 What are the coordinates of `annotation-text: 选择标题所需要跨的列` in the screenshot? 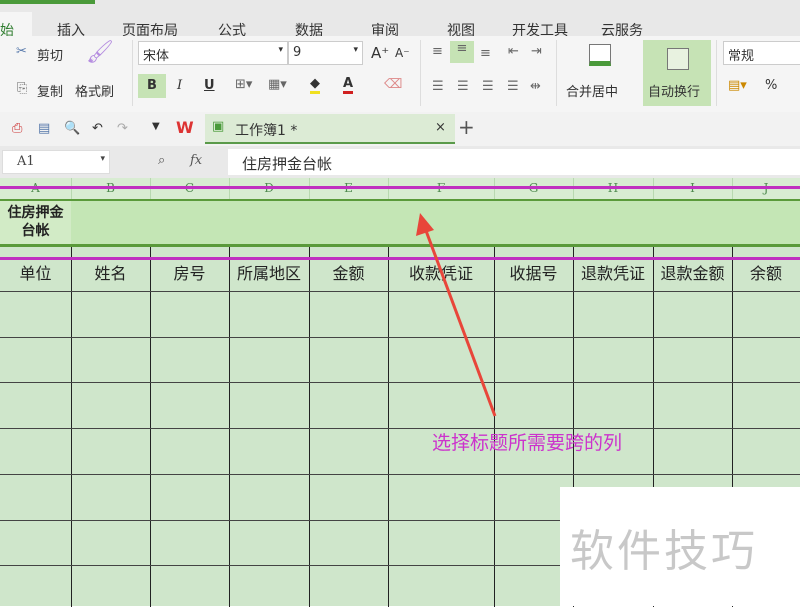 It's located at (527, 443).